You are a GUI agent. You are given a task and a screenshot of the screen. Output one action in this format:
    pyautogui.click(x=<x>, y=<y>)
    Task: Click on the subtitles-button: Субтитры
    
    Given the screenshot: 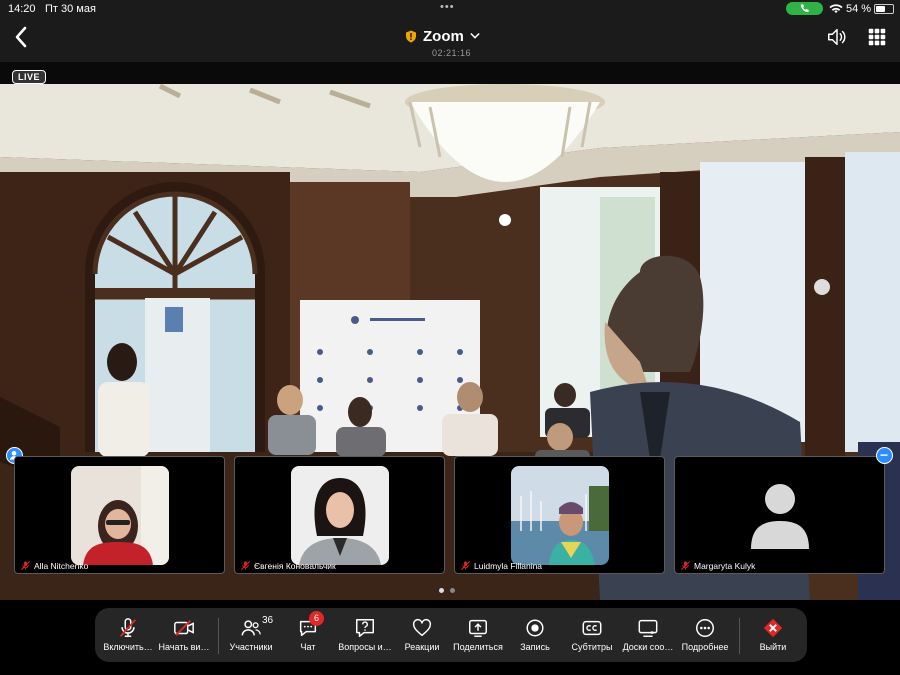 What is the action you would take?
    pyautogui.click(x=592, y=636)
    